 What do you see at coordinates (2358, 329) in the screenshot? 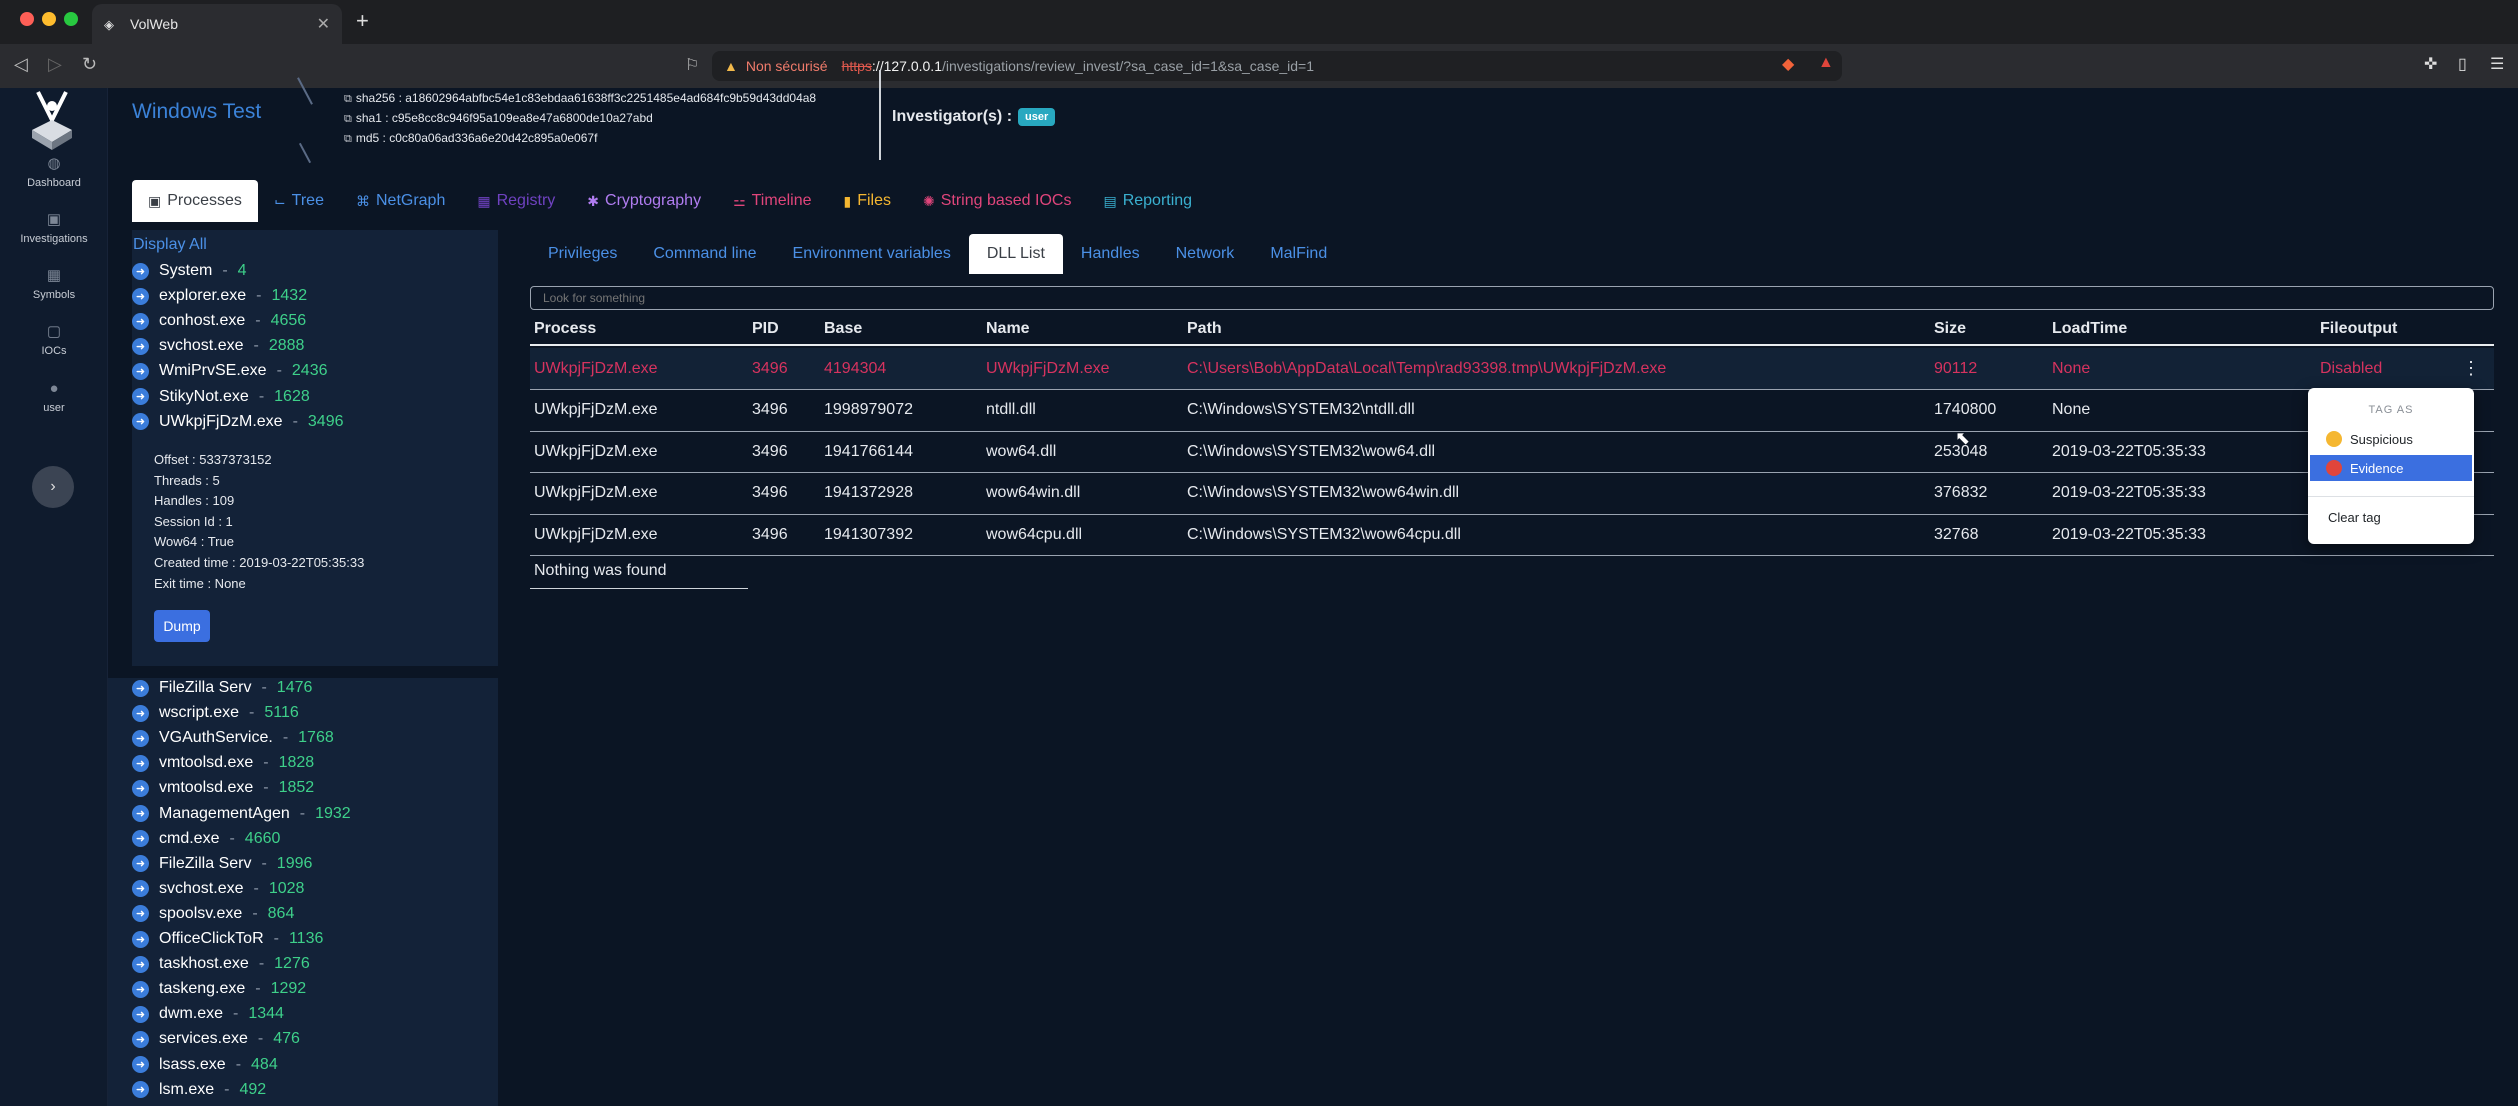
I see `column-header: Fileoutput` at bounding box center [2358, 329].